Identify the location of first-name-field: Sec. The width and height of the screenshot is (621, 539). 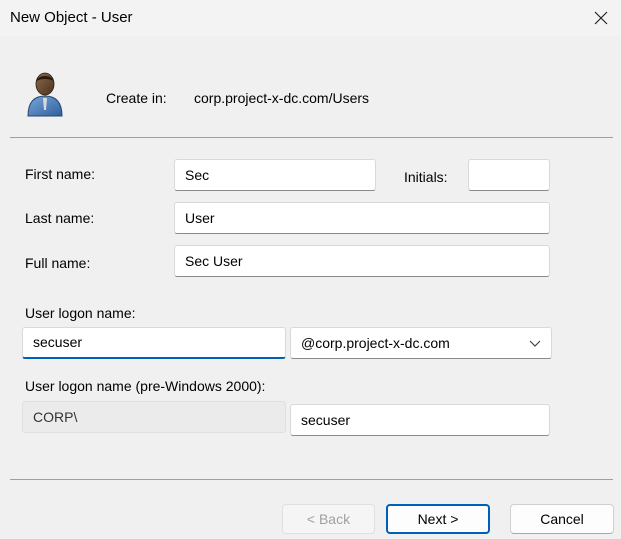
(275, 175).